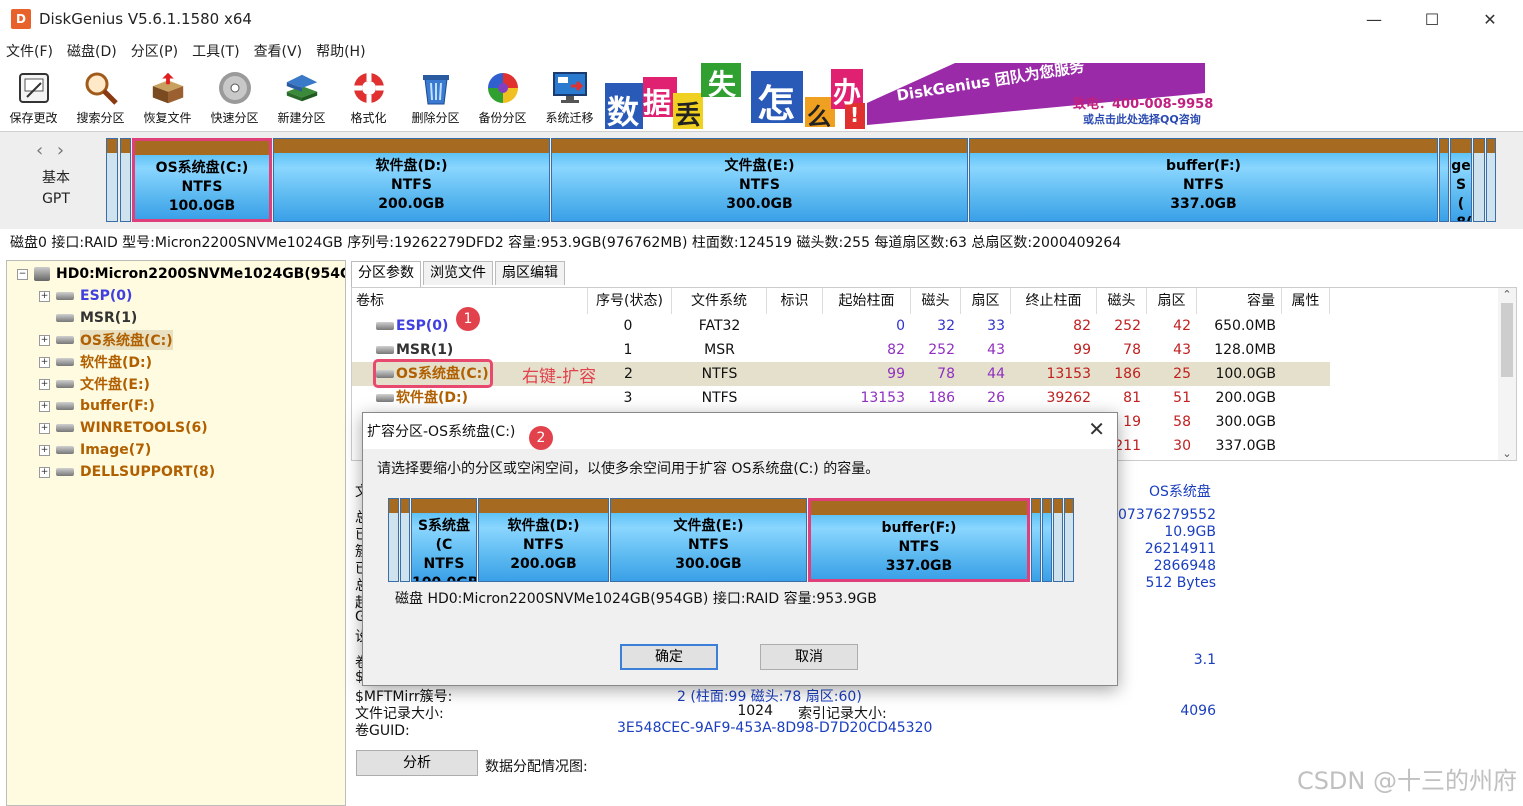 This screenshot has height=806, width=1523. Describe the element at coordinates (925, 326) in the screenshot. I see `table-row: ESP(0) 0 FAT32 0 32 33 82 252 42 650.0MB` at that location.